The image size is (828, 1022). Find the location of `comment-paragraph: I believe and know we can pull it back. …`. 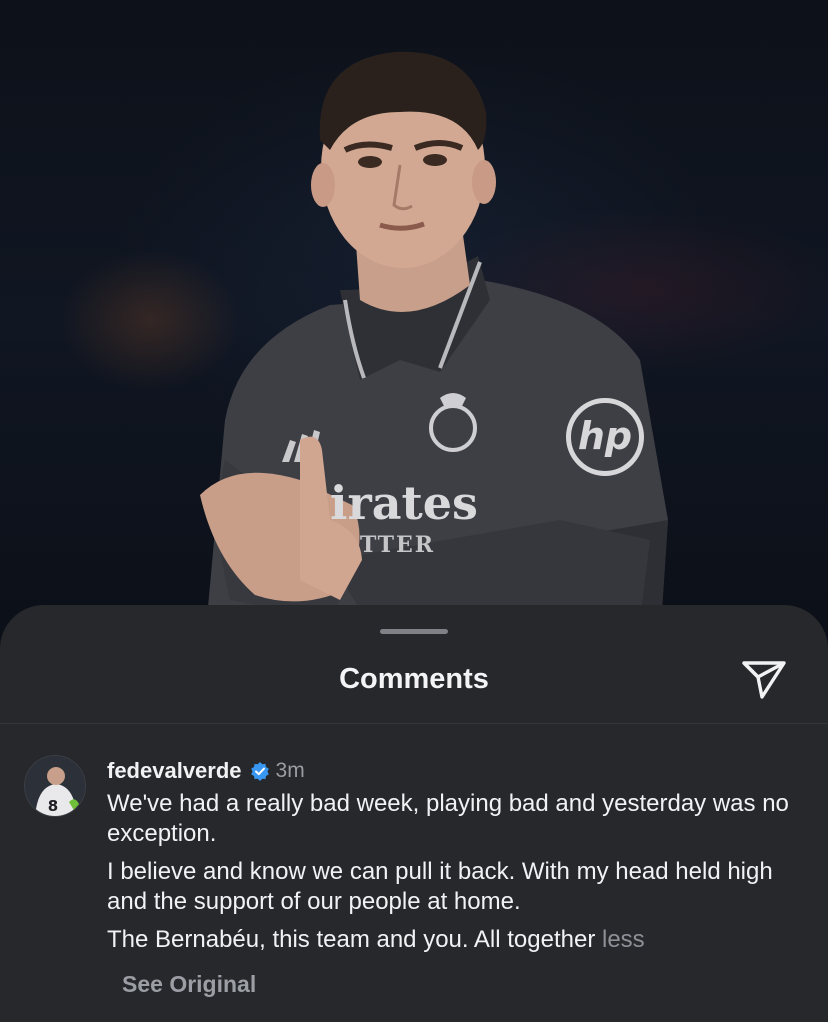

comment-paragraph: I believe and know we can pull it back. … is located at coordinates (440, 886).